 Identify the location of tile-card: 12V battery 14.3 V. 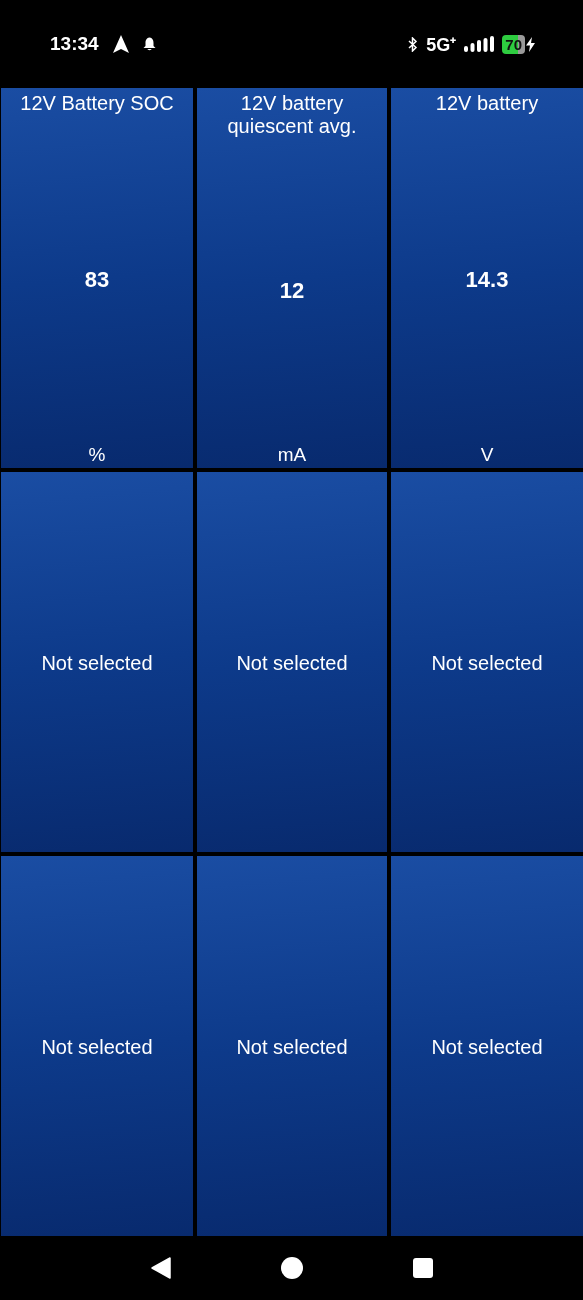
(487, 278).